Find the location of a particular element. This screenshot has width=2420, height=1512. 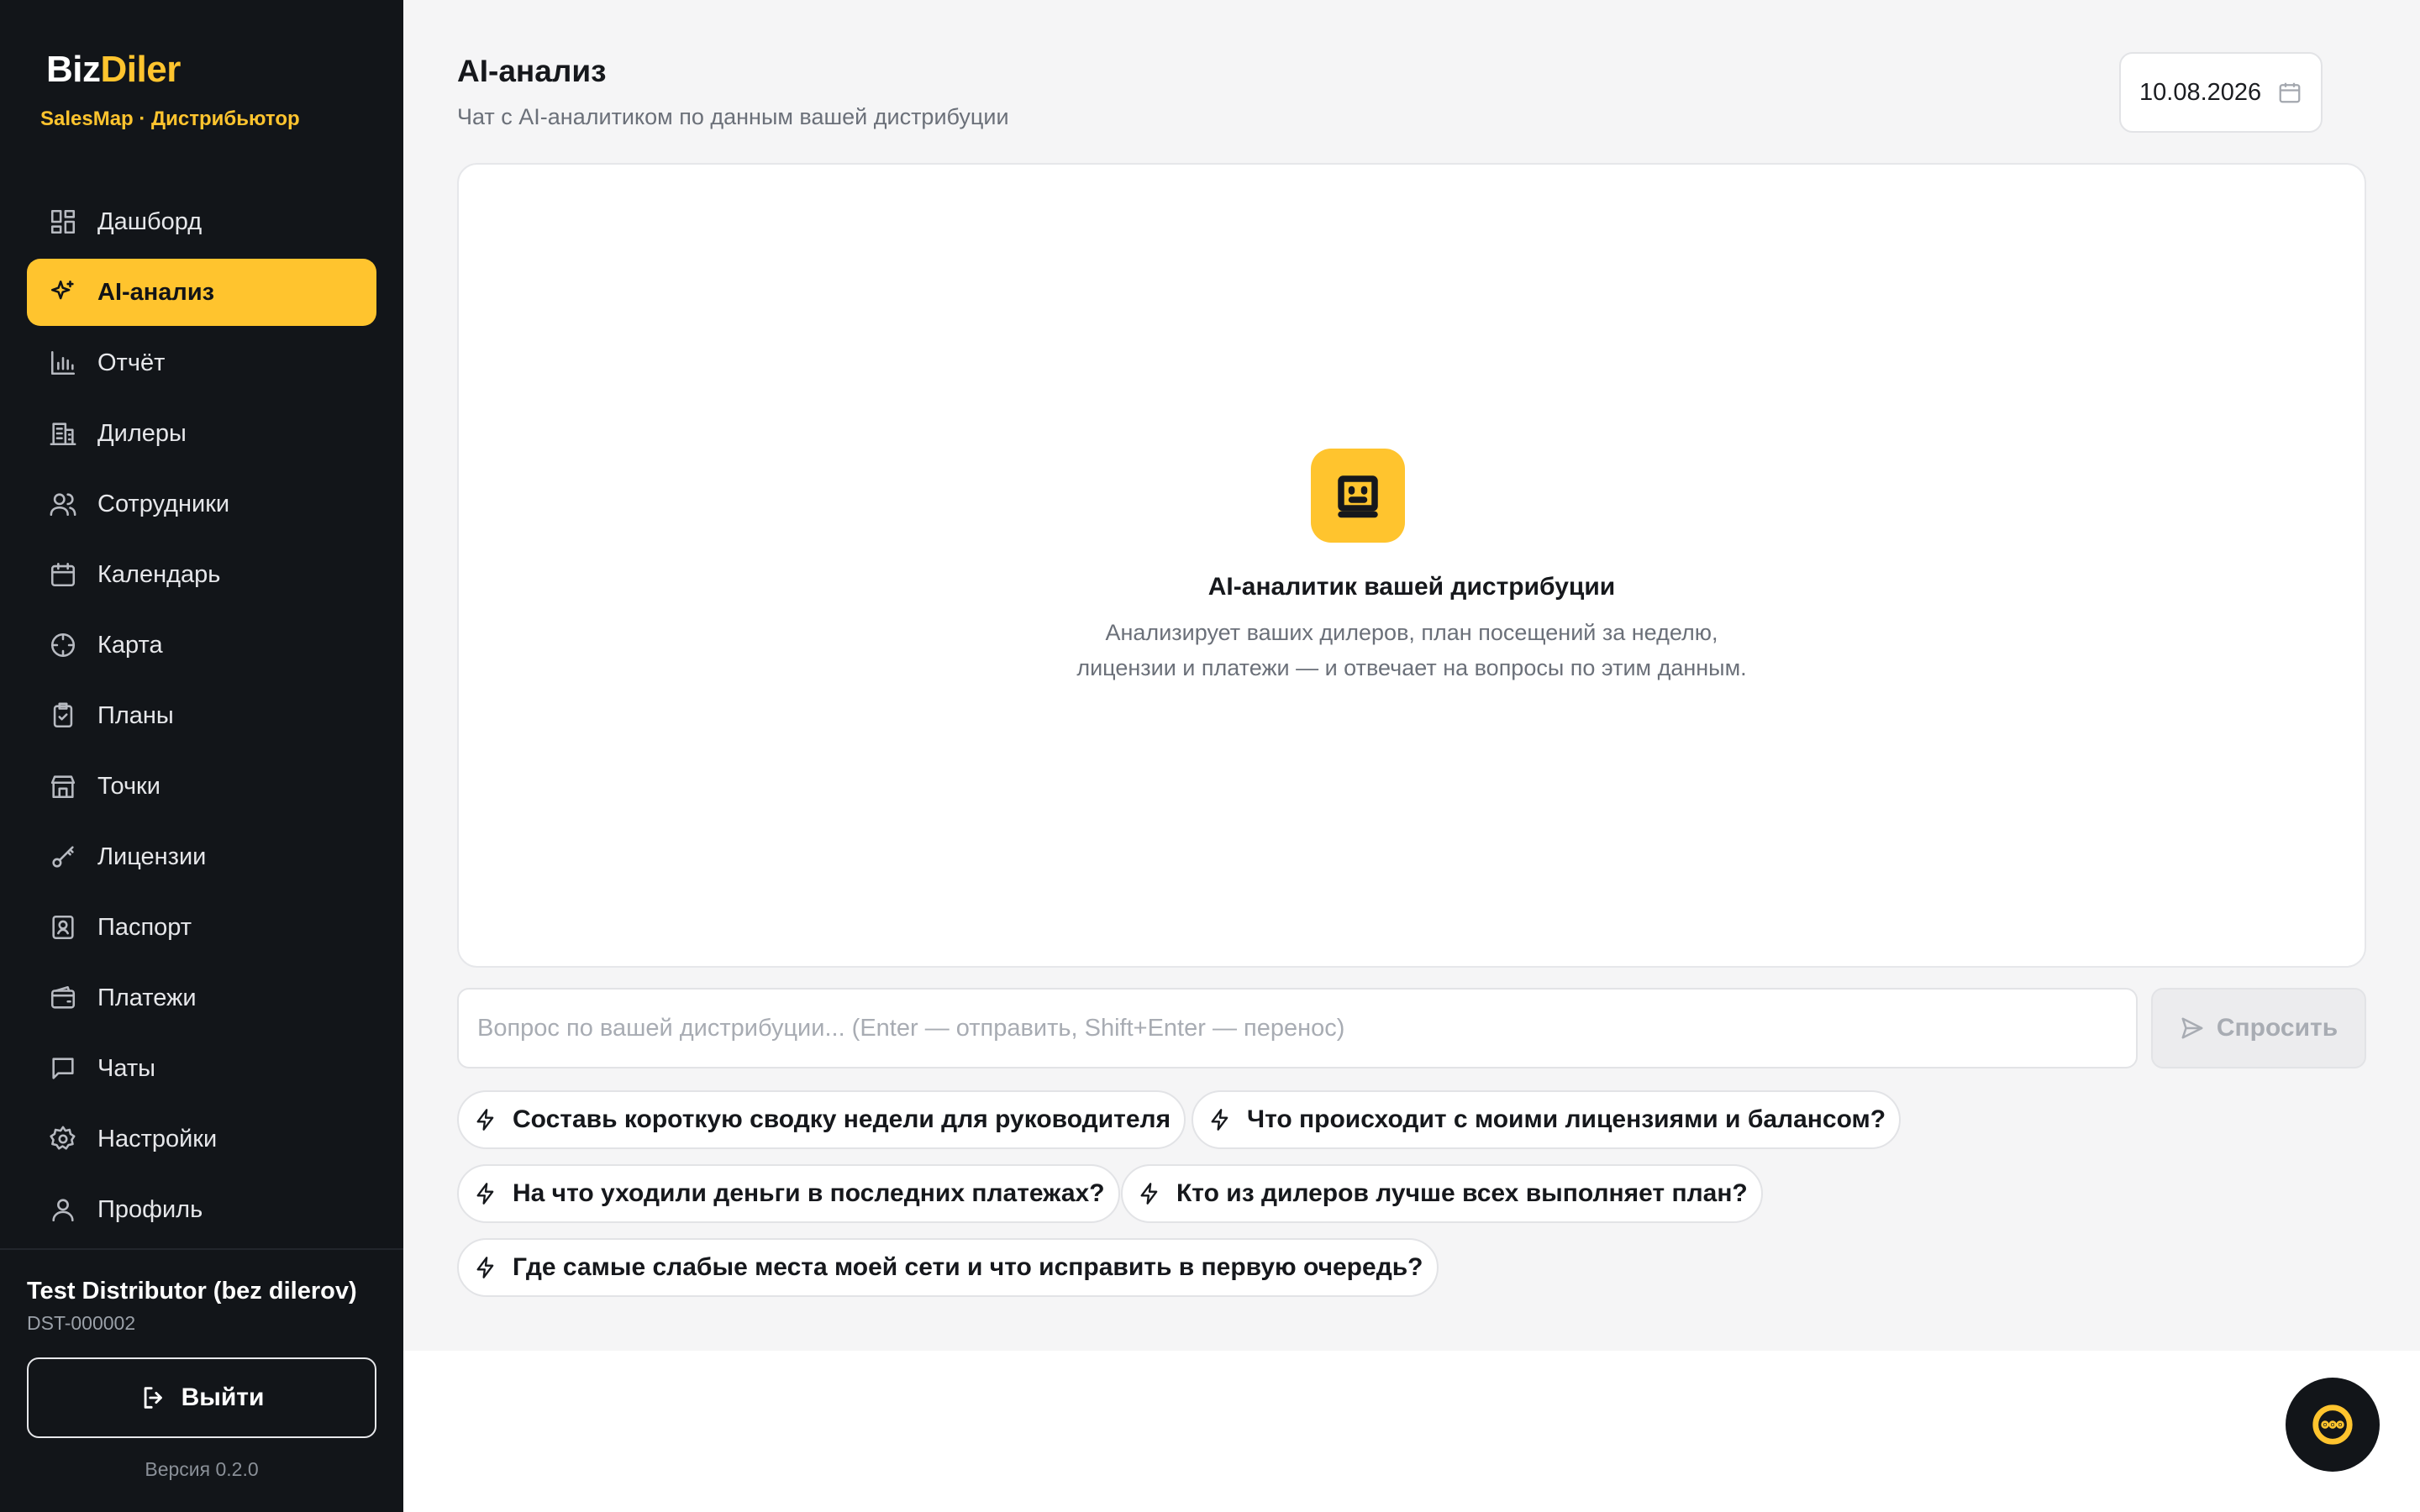

sidebar-item-label: Отчёт is located at coordinates (131, 362).